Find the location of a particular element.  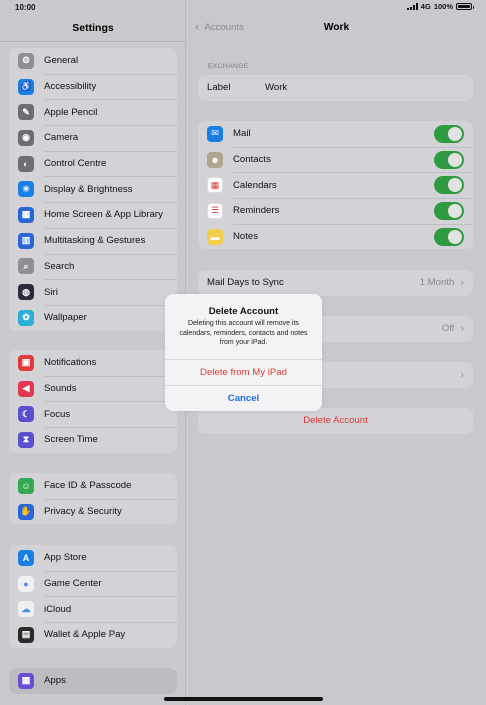

toggle-row: ☰ Reminders is located at coordinates (335, 211).